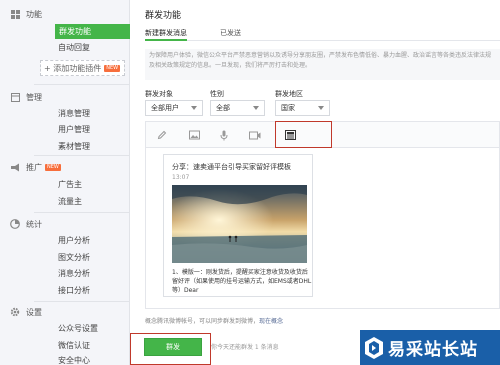 This screenshot has height=365, width=500. What do you see at coordinates (163, 16) in the screenshot?
I see `page-title: 群发功能` at bounding box center [163, 16].